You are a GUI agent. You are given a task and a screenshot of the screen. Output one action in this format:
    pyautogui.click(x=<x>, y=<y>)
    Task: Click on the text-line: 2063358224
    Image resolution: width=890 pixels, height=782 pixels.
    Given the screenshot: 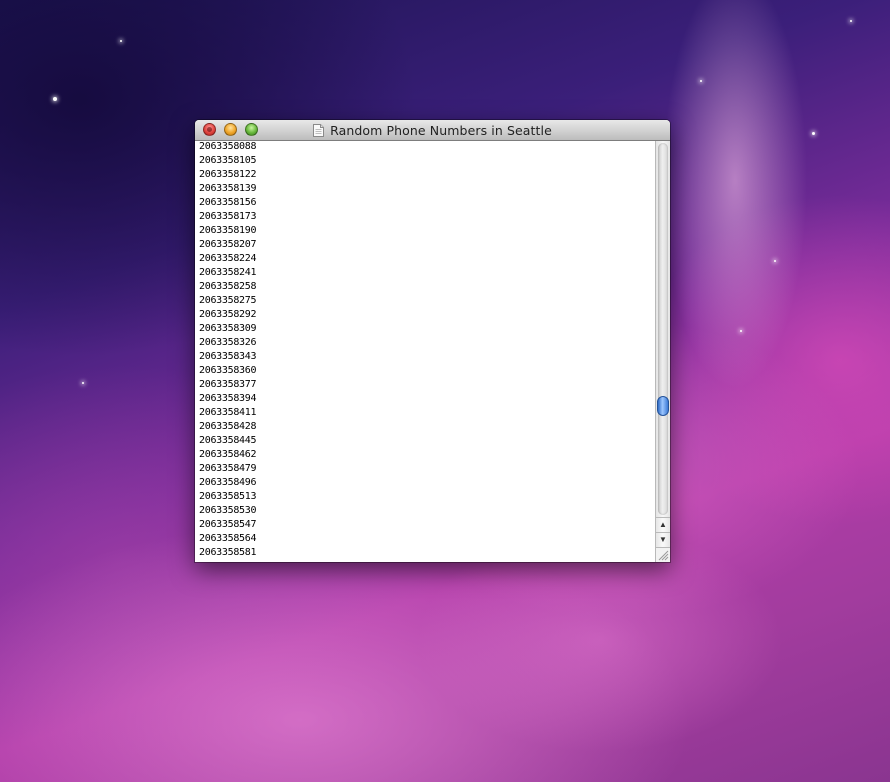 What is the action you would take?
    pyautogui.click(x=228, y=258)
    